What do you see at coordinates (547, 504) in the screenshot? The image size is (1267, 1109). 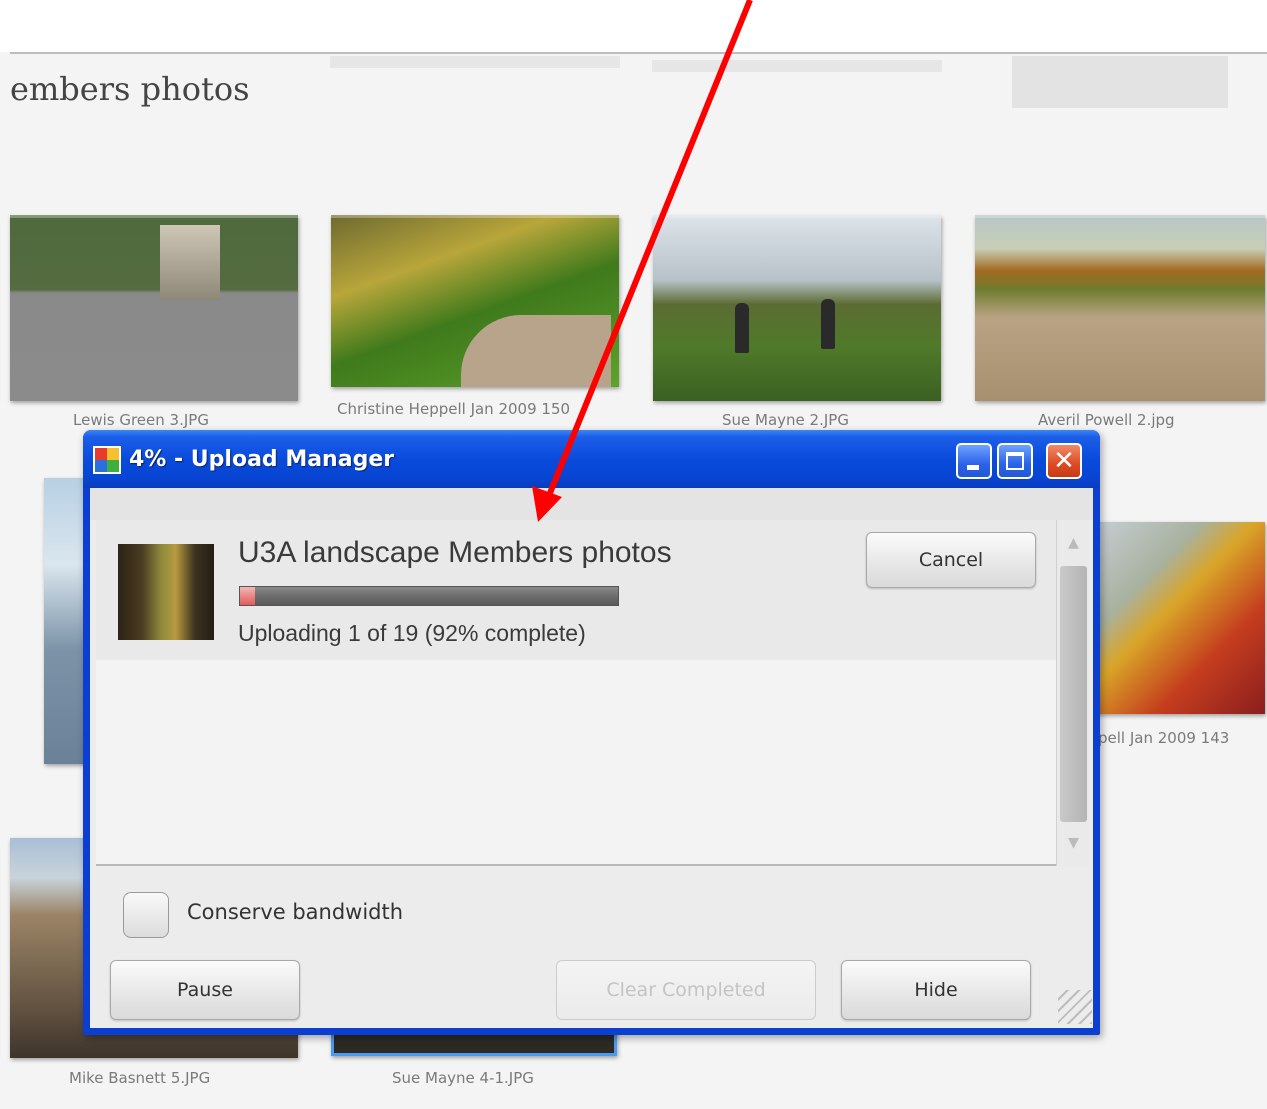 I see `arrow-head` at bounding box center [547, 504].